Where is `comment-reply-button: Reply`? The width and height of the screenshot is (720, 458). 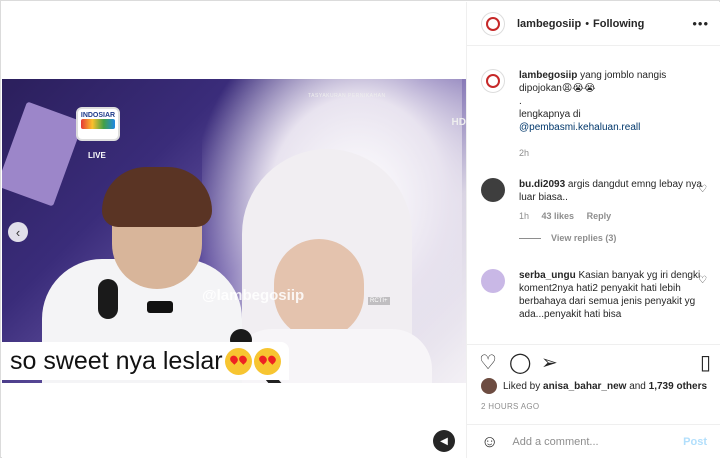
comment-reply-button: Reply is located at coordinates (599, 216).